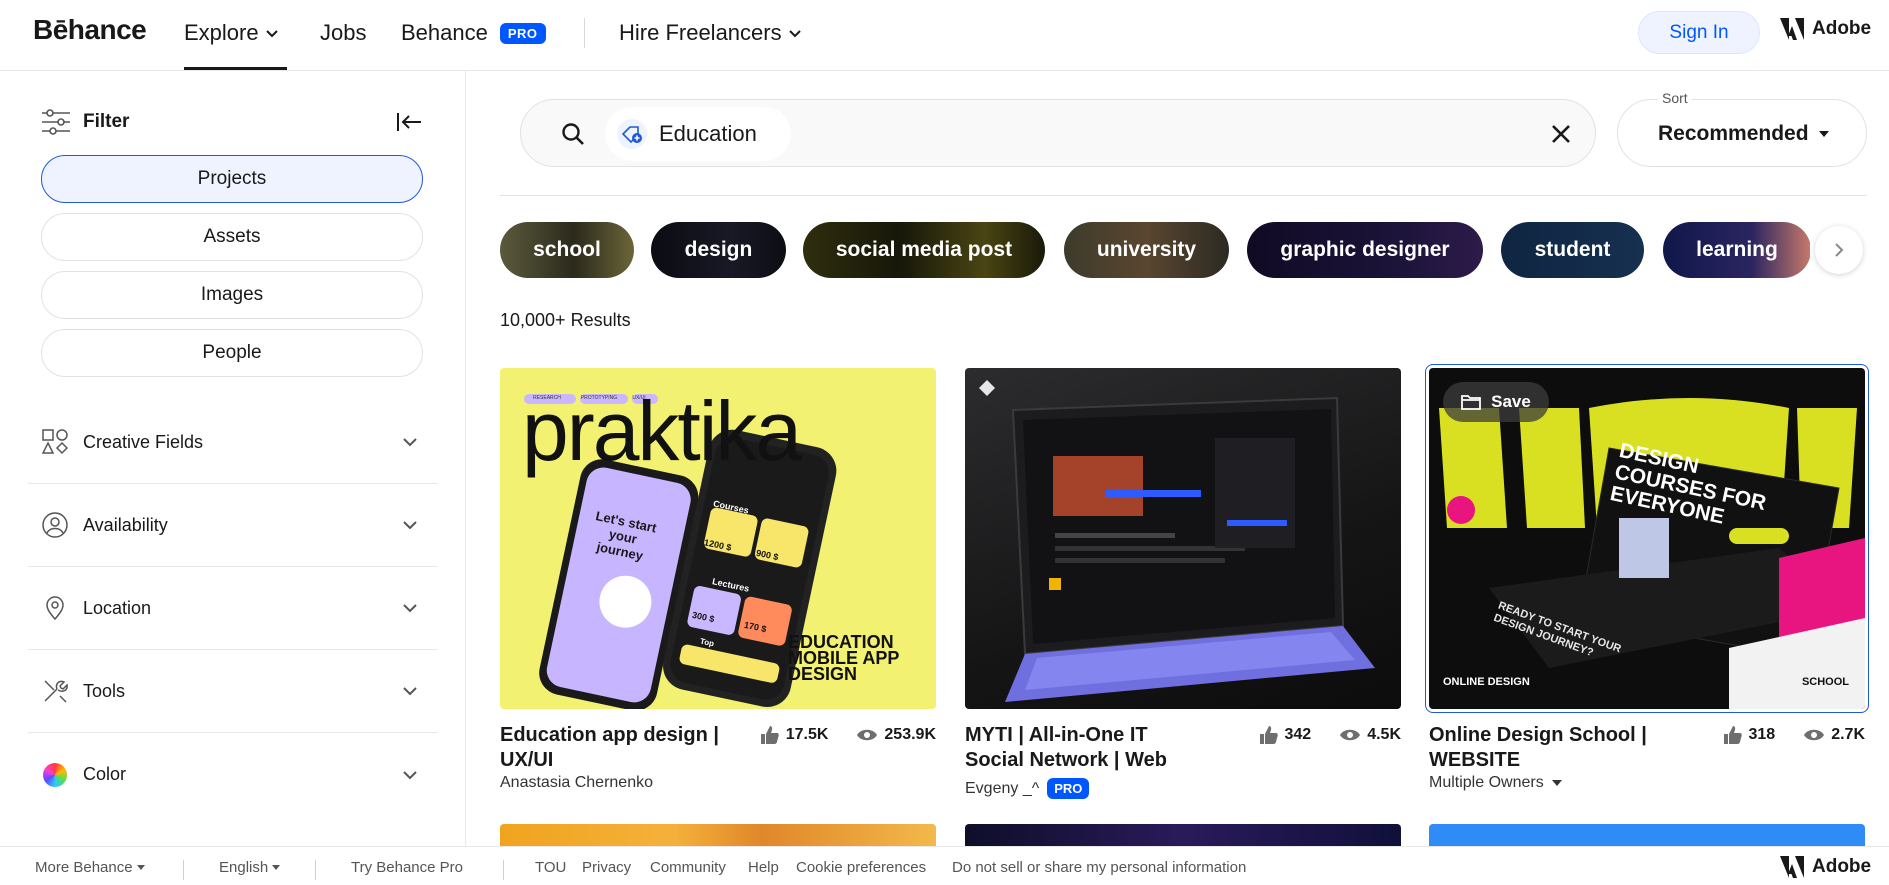 Image resolution: width=1889 pixels, height=885 pixels. Describe the element at coordinates (104, 690) in the screenshot. I see `accordion-label: Tools` at that location.